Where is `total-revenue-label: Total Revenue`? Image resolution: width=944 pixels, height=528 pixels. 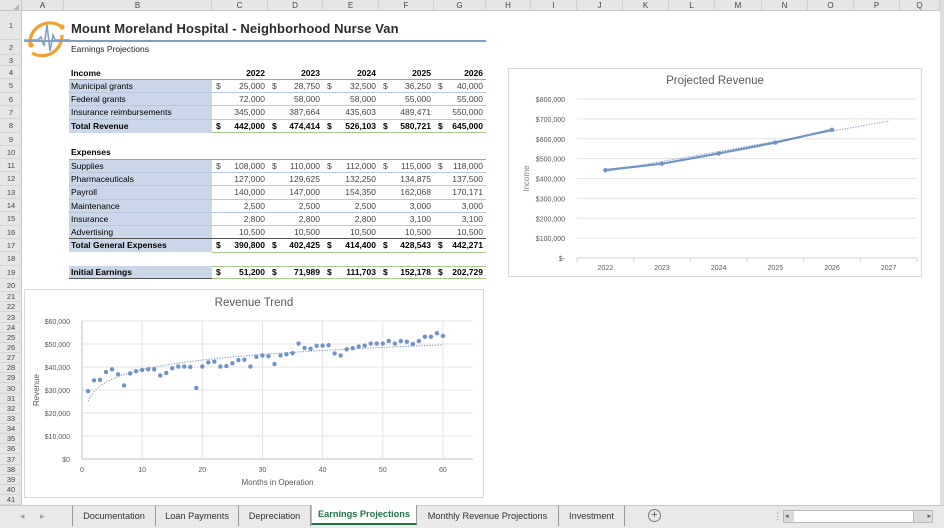 total-revenue-label: Total Revenue is located at coordinates (140, 126).